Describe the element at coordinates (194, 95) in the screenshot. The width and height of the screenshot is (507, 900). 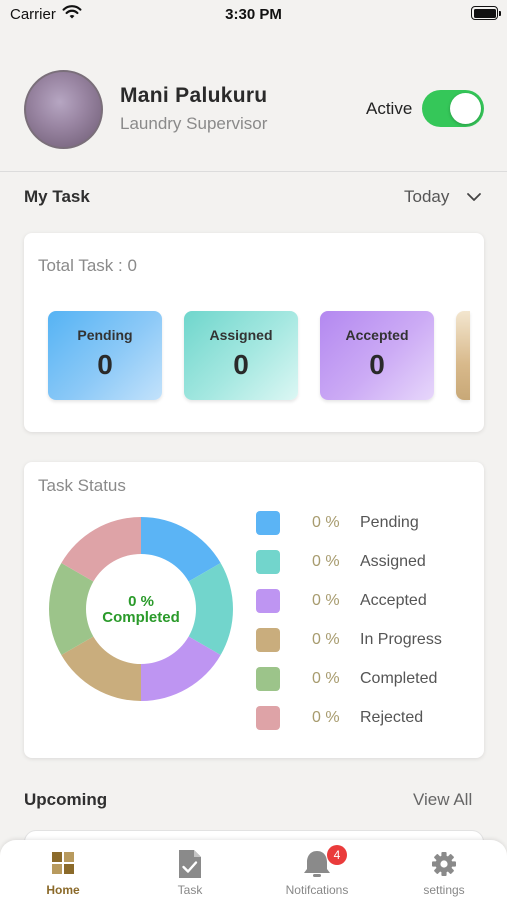
I see `user-name: Mani Palukuru` at that location.